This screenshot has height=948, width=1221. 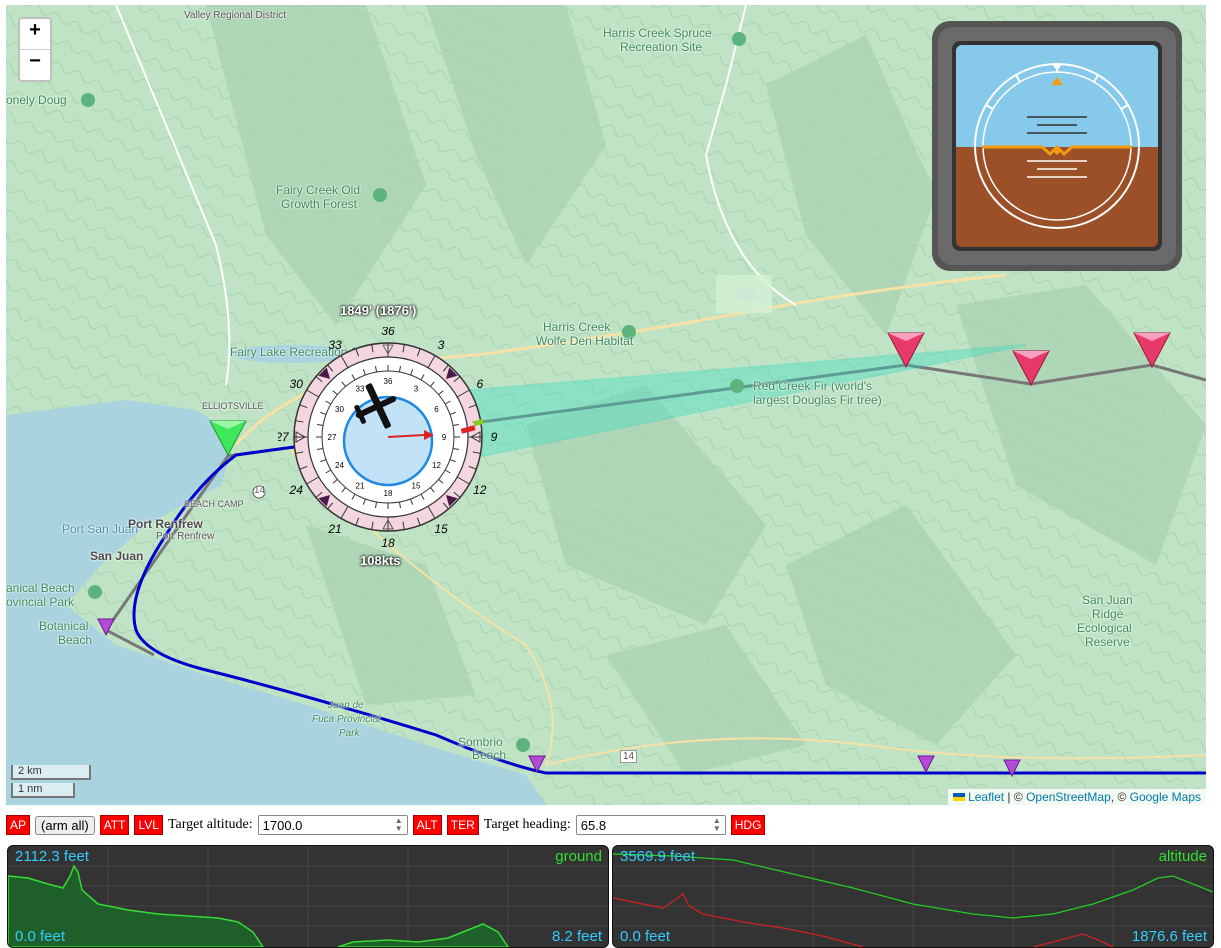 What do you see at coordinates (494, 437) in the screenshot?
I see `compass-heading-label: 9` at bounding box center [494, 437].